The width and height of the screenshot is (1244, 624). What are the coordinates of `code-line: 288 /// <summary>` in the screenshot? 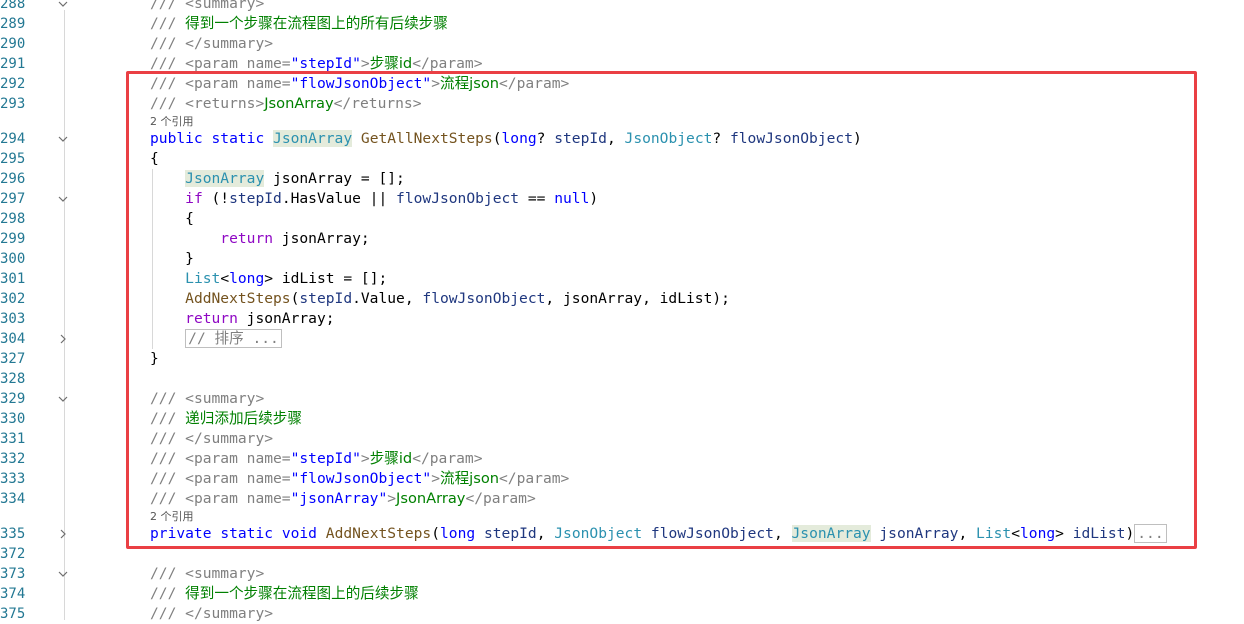 It's located at (622, 7).